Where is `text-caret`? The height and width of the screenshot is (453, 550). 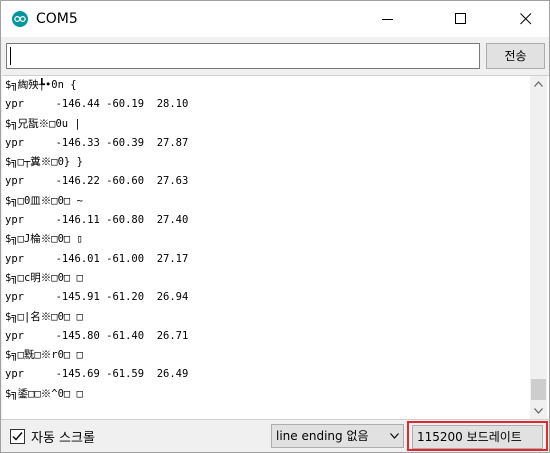
text-caret is located at coordinates (10, 56).